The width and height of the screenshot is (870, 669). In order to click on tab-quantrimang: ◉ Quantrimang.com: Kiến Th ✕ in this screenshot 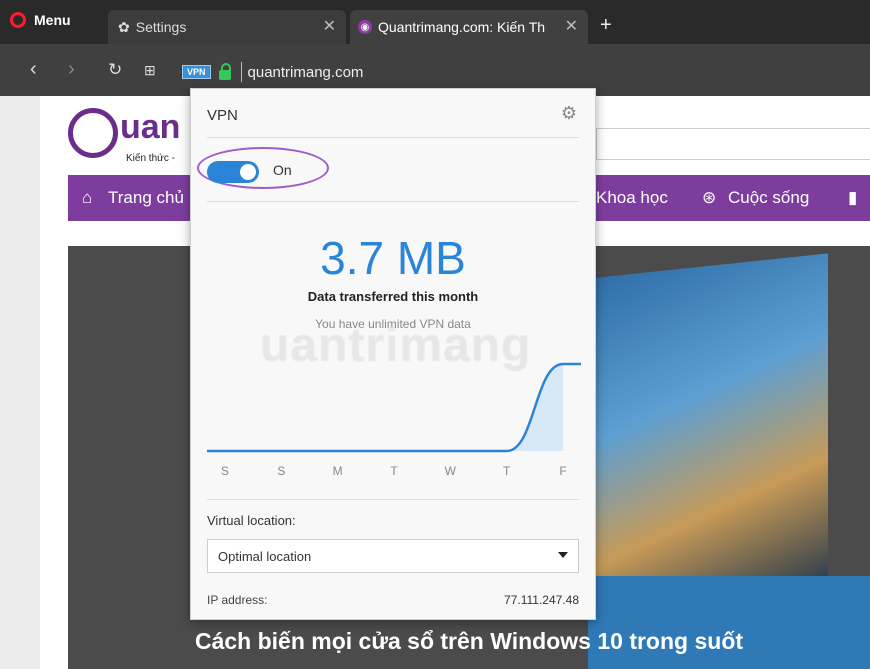, I will do `click(469, 27)`.